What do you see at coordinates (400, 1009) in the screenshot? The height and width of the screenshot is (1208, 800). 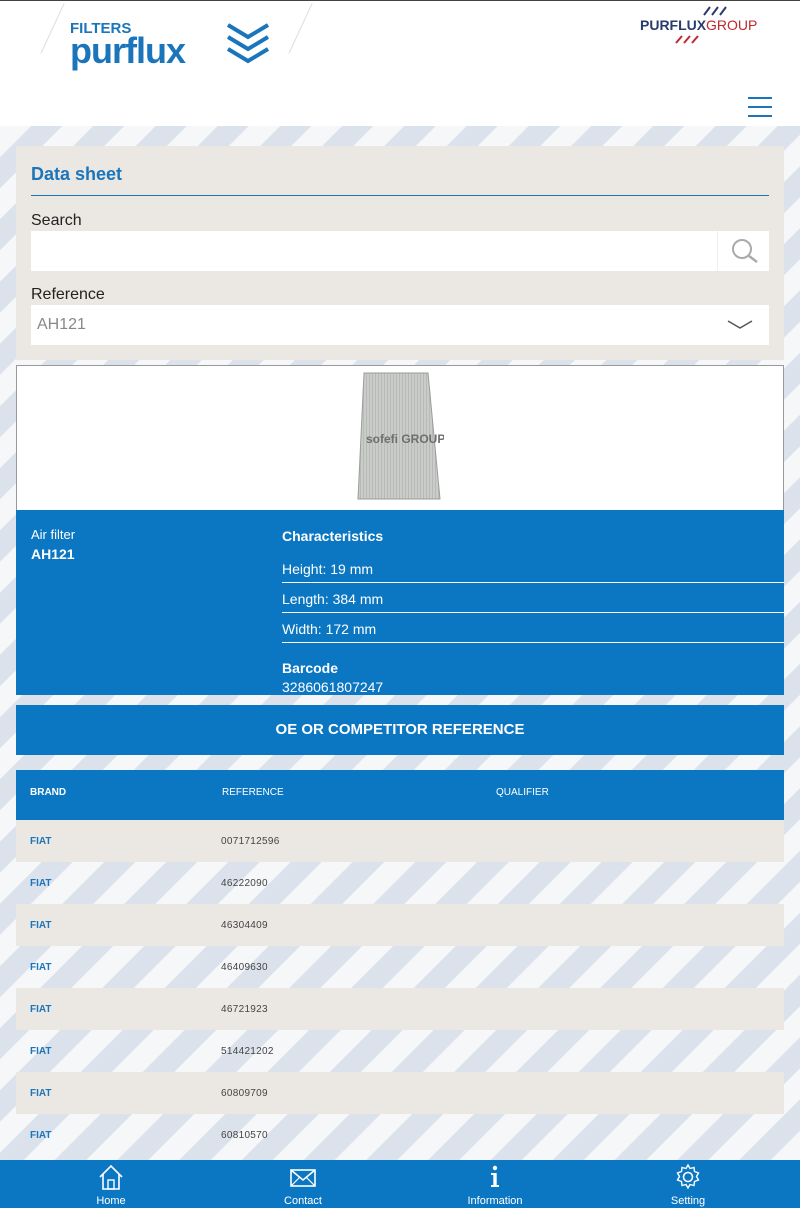 I see `table-row: FIAT 46721923` at bounding box center [400, 1009].